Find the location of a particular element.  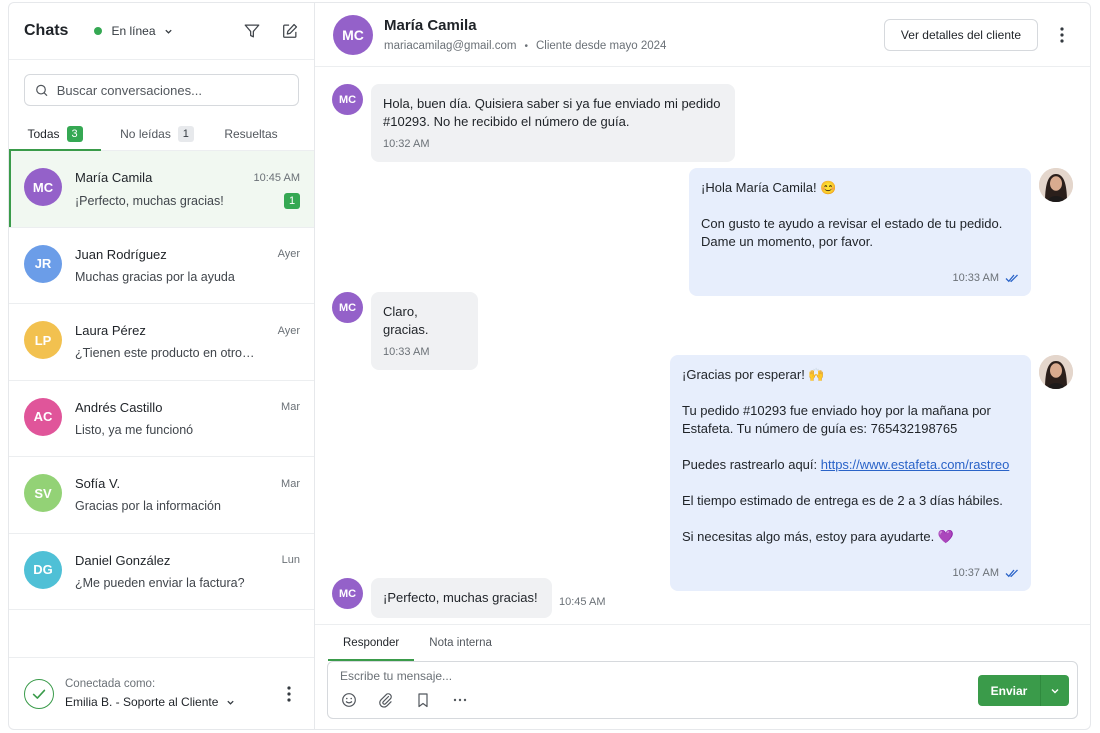

tab-label: Resueltas is located at coordinates (251, 133).